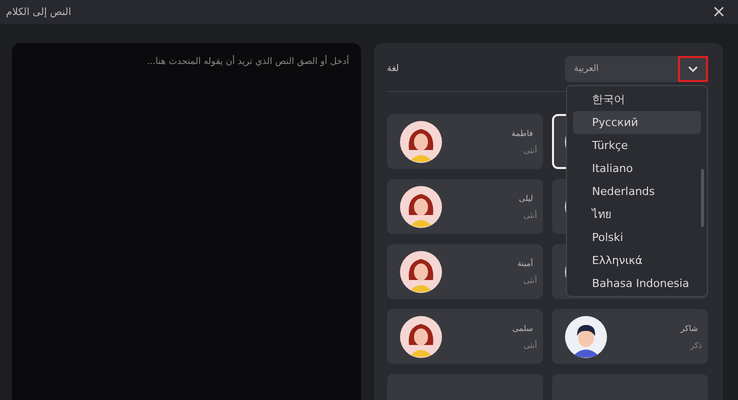 The image size is (738, 400). What do you see at coordinates (637, 145) in the screenshot?
I see `language-option: Türkçe` at bounding box center [637, 145].